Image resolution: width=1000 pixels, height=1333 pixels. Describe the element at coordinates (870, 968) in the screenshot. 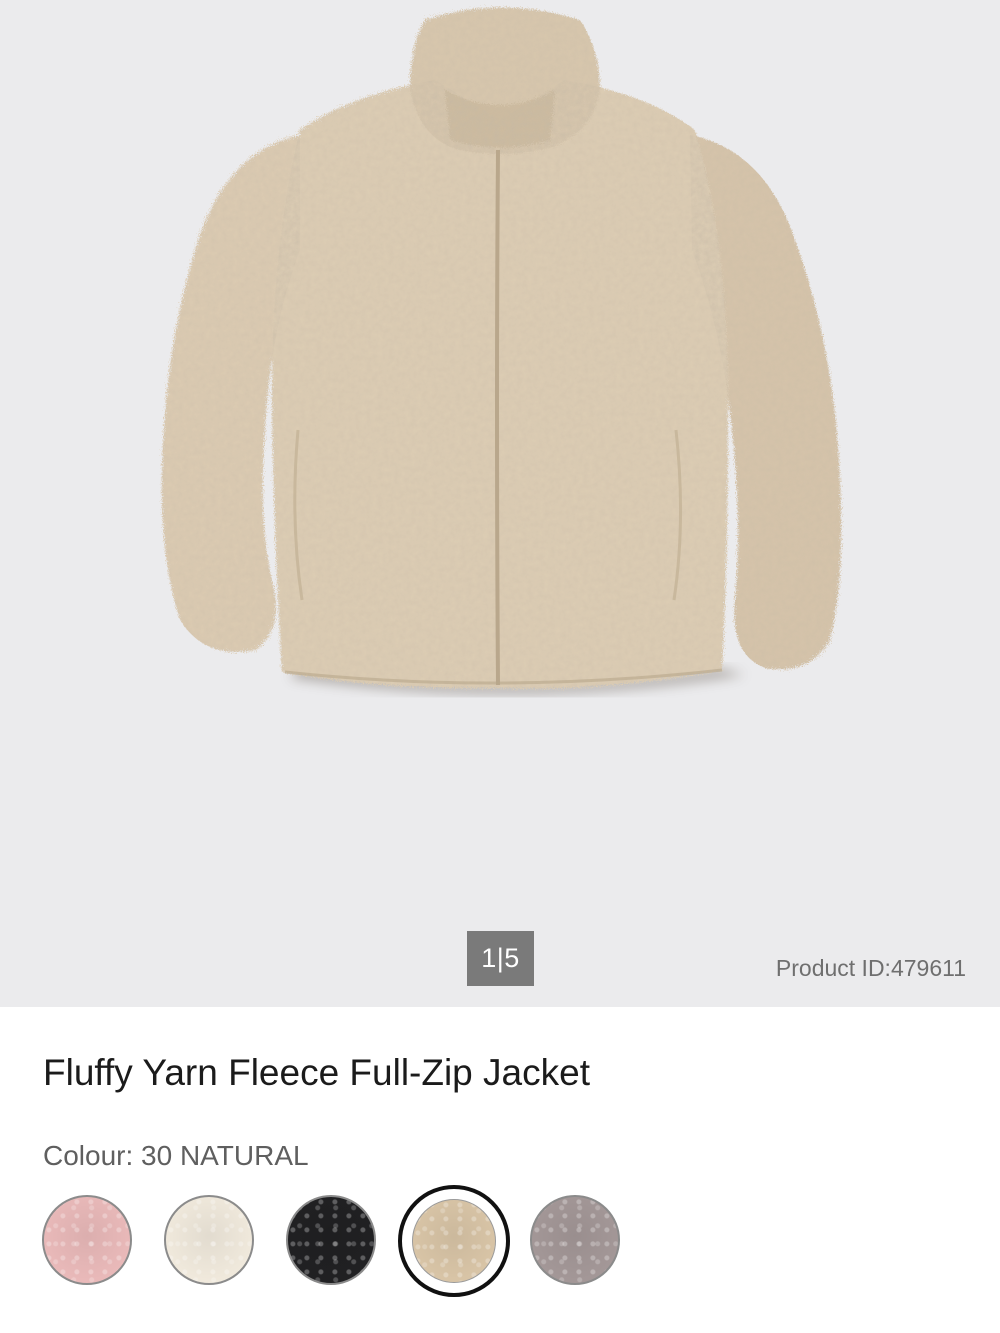

I see `product-id: Product ID:479611` at that location.